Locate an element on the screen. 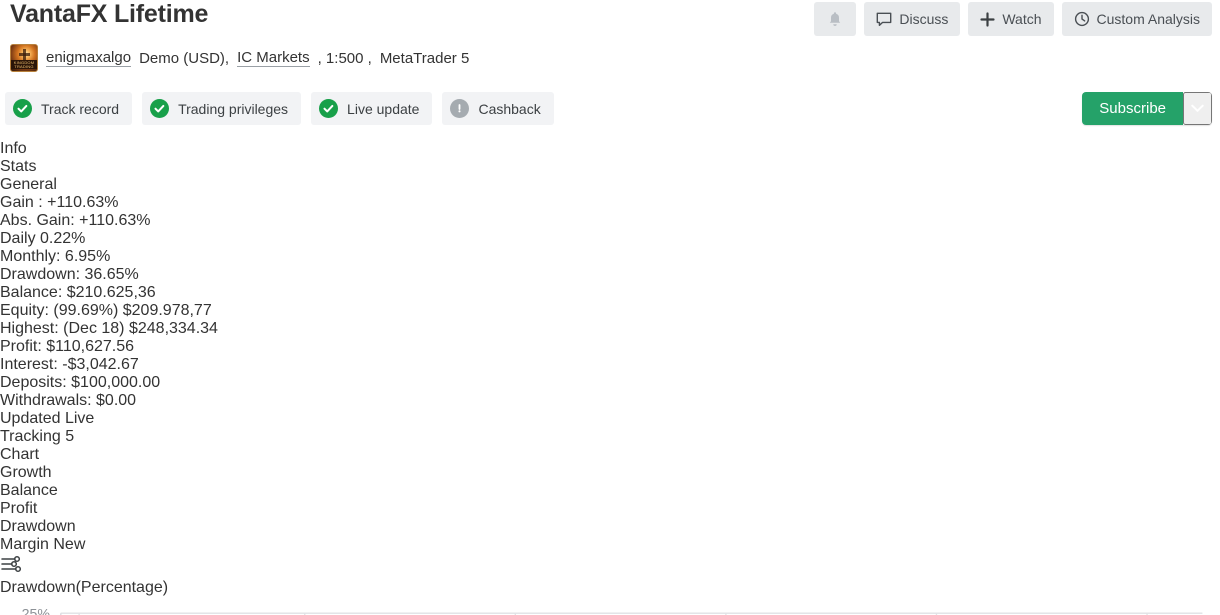  stat-row-equity: Equity: (99.69%) $209.978,77 is located at coordinates (610, 311).